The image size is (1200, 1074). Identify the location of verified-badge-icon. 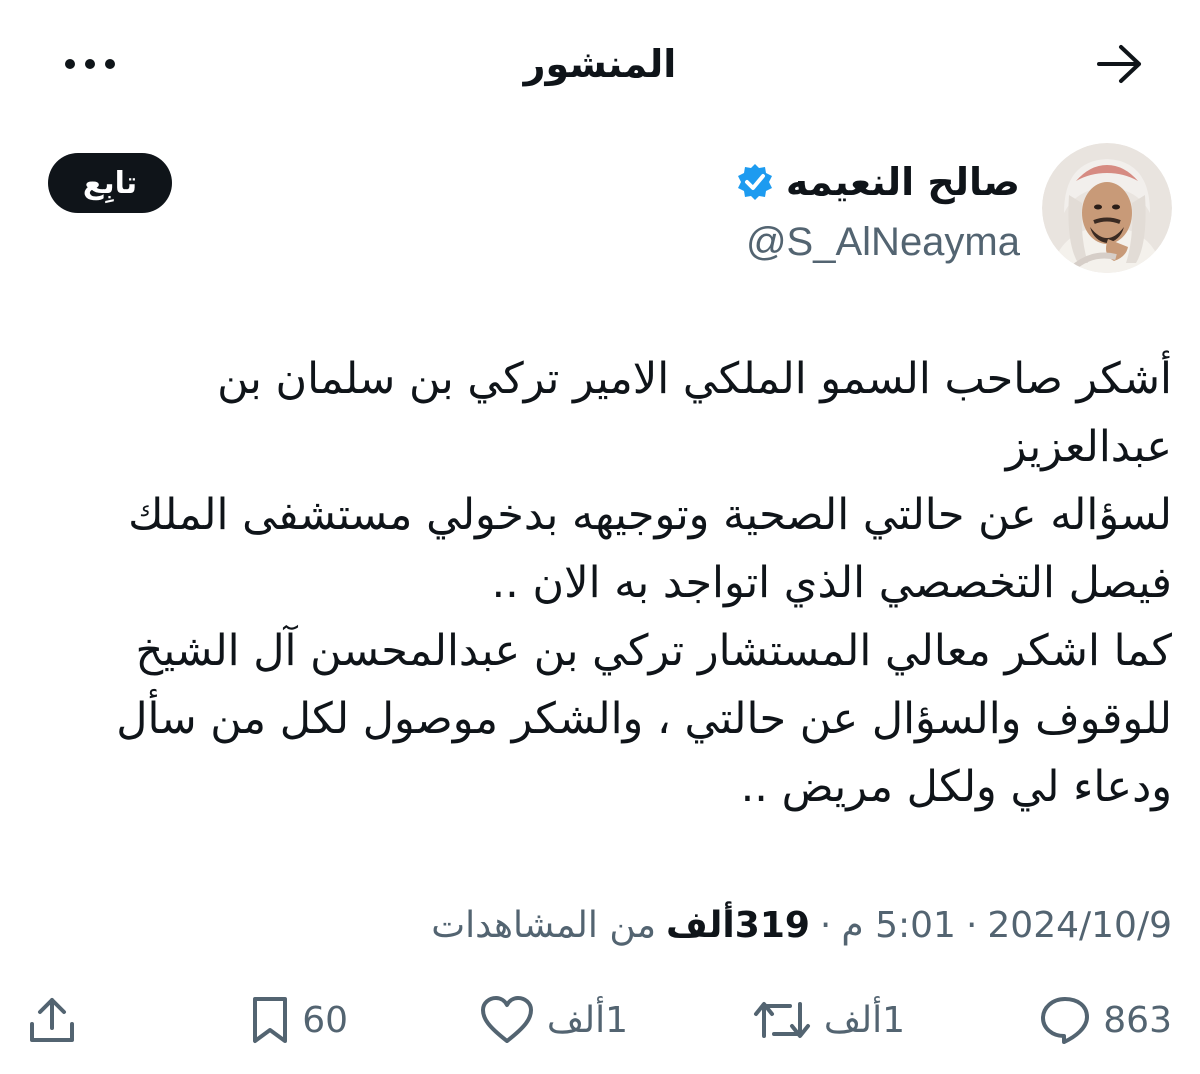
(755, 182).